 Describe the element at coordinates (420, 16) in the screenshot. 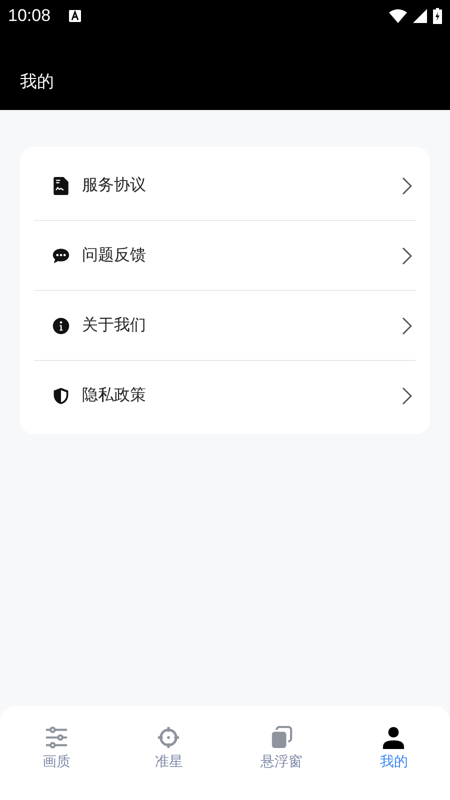

I see `signal-icon` at that location.